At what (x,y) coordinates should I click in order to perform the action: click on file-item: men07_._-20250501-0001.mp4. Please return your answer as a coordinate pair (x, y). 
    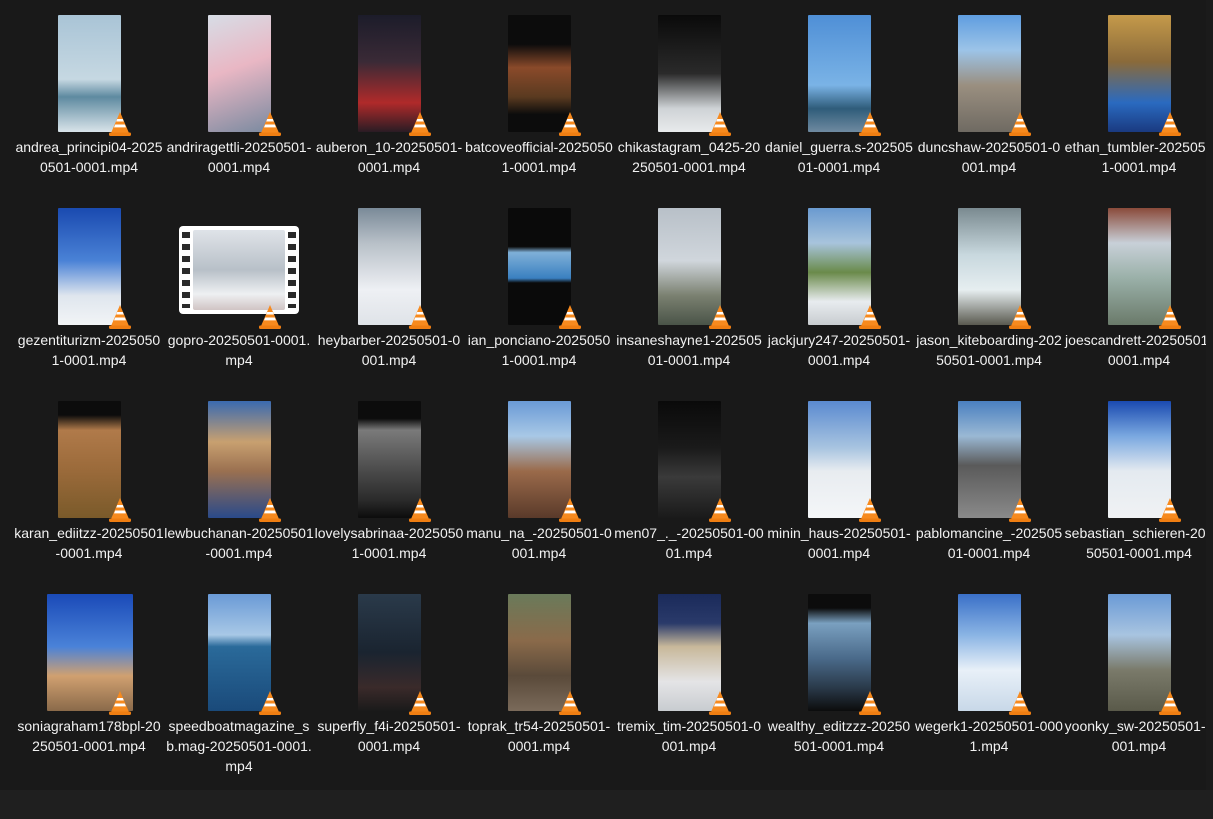
    Looking at the image, I should click on (689, 492).